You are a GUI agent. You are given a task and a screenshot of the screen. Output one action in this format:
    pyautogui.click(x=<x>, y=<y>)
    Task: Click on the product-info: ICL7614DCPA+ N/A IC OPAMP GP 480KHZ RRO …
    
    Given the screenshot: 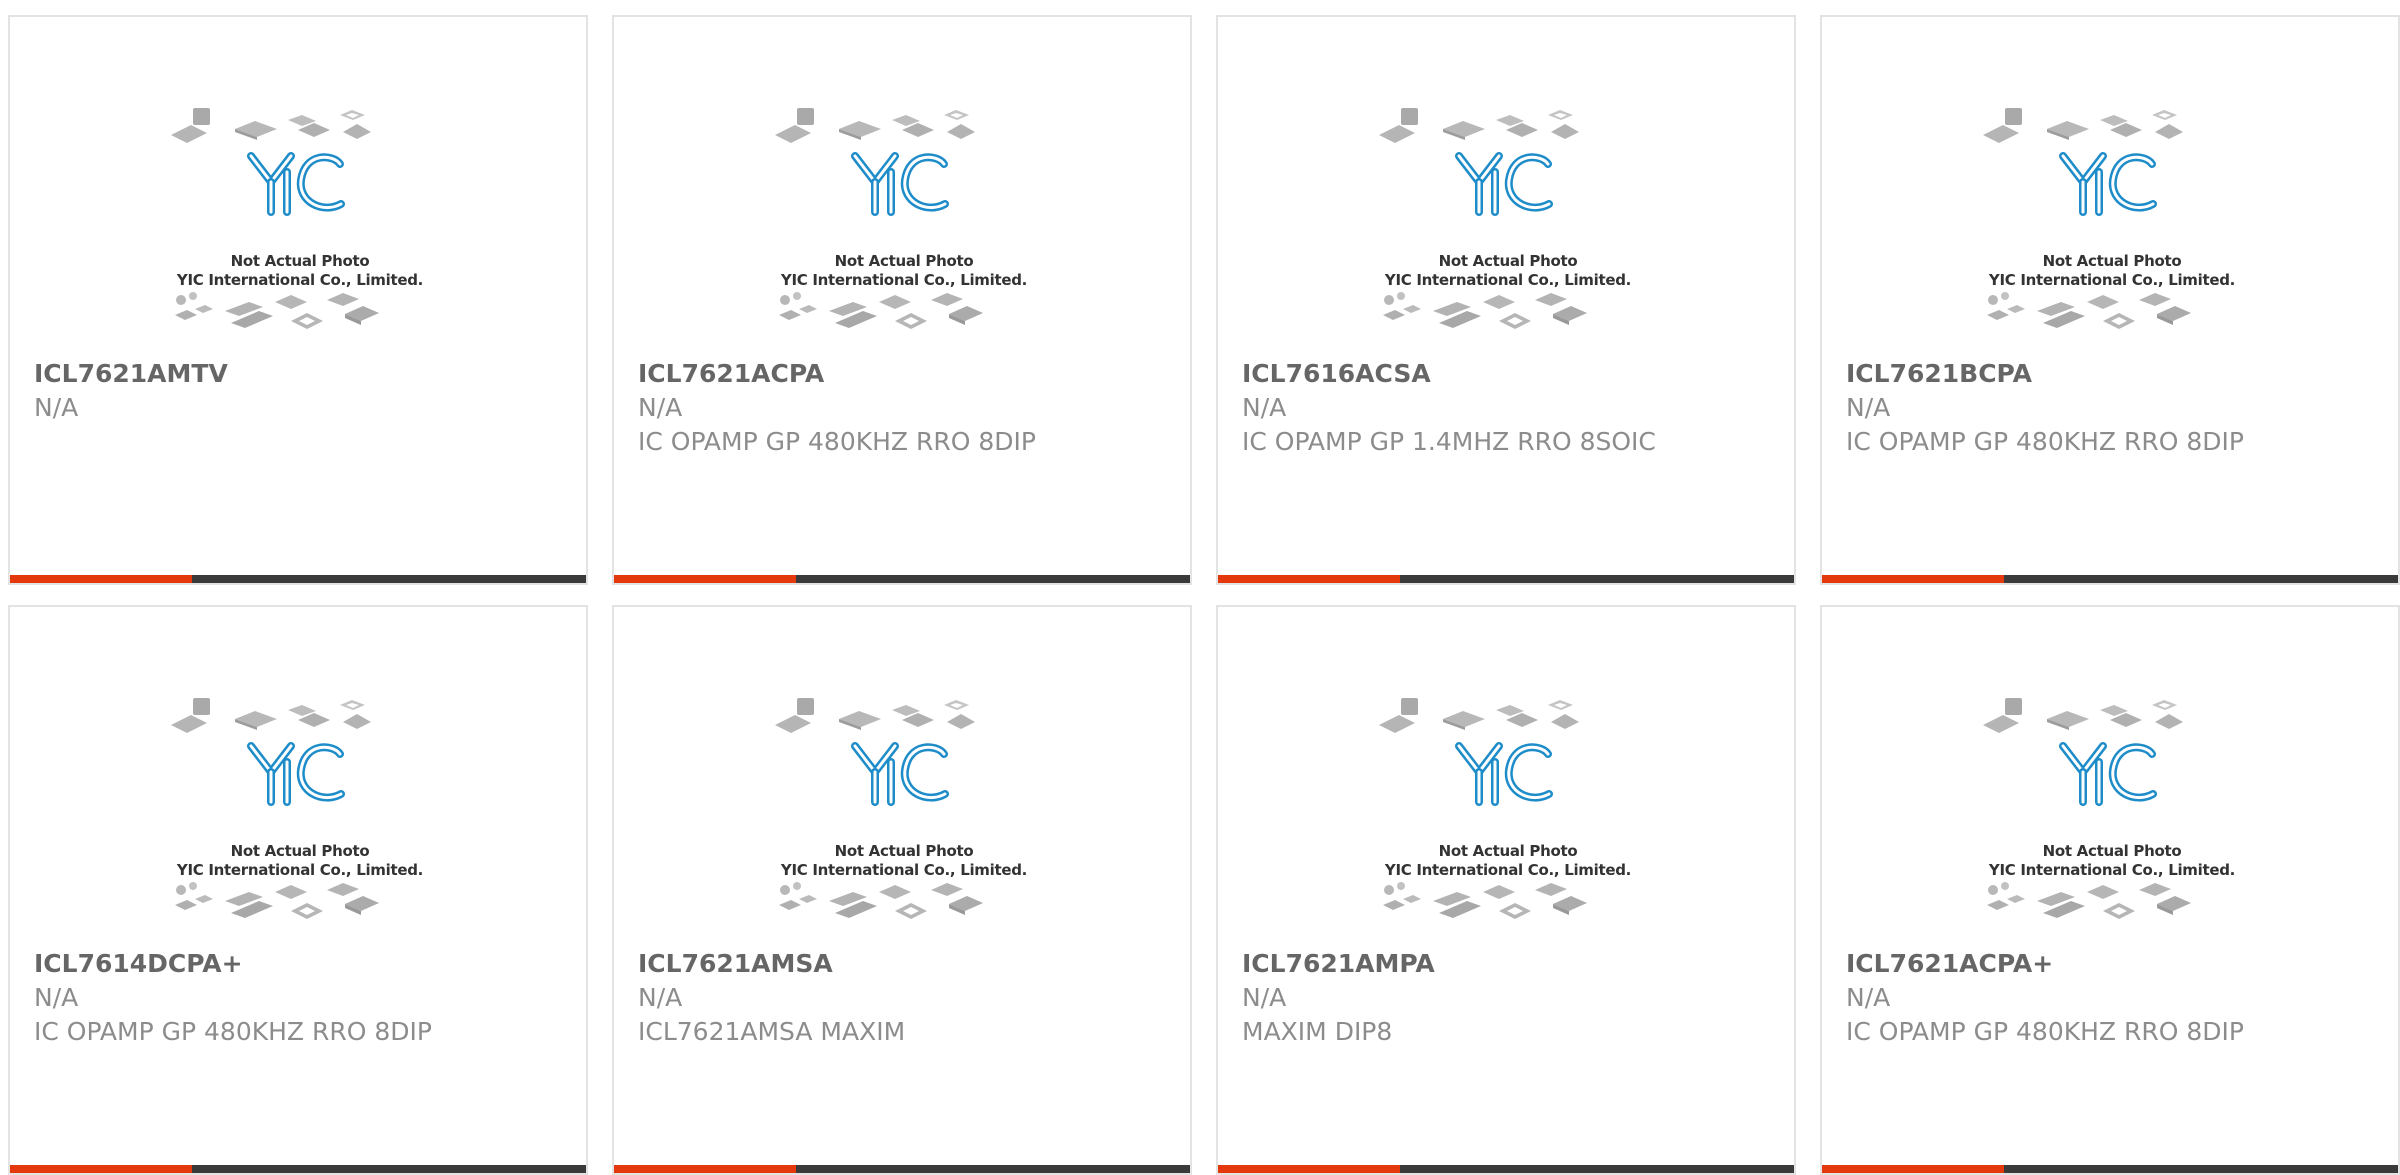 What is the action you would take?
    pyautogui.click(x=302, y=998)
    